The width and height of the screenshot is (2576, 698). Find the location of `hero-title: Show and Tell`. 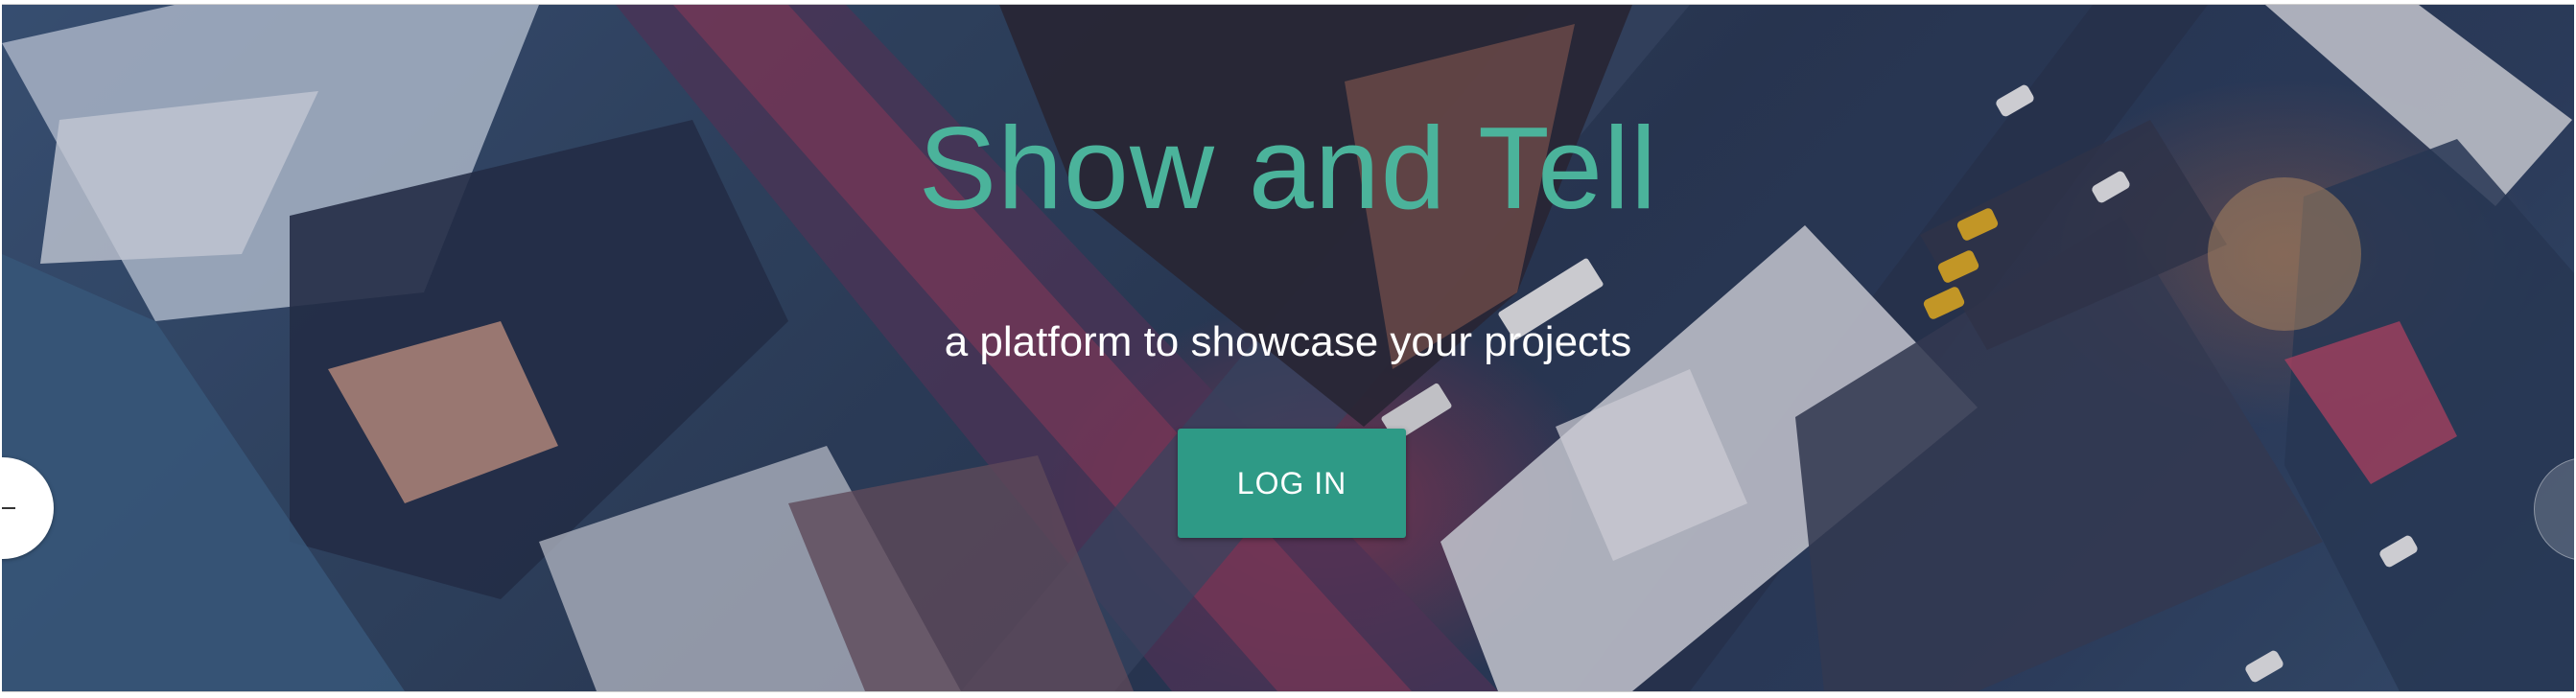

hero-title: Show and Tell is located at coordinates (1288, 168).